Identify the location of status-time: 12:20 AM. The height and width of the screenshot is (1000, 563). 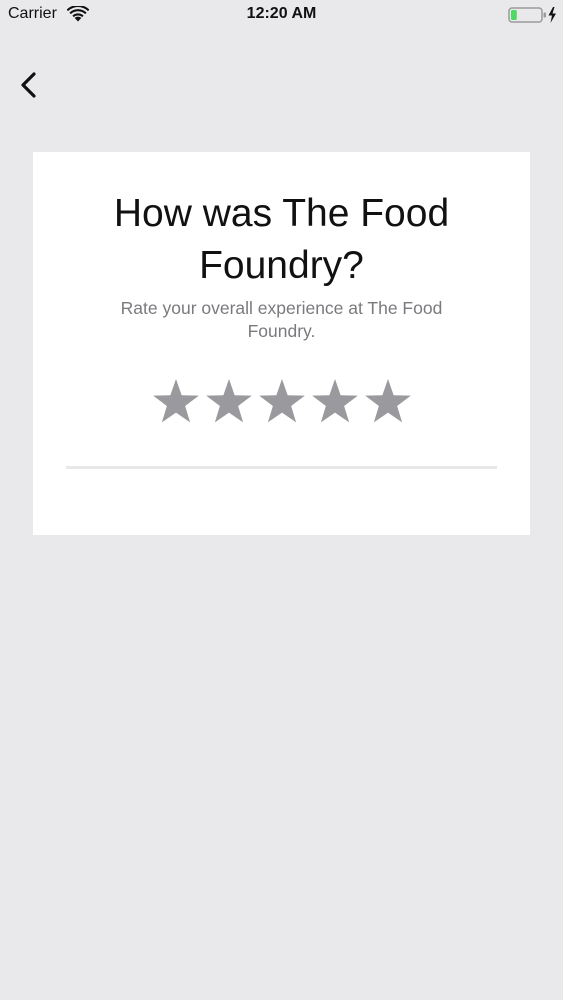
(281, 13).